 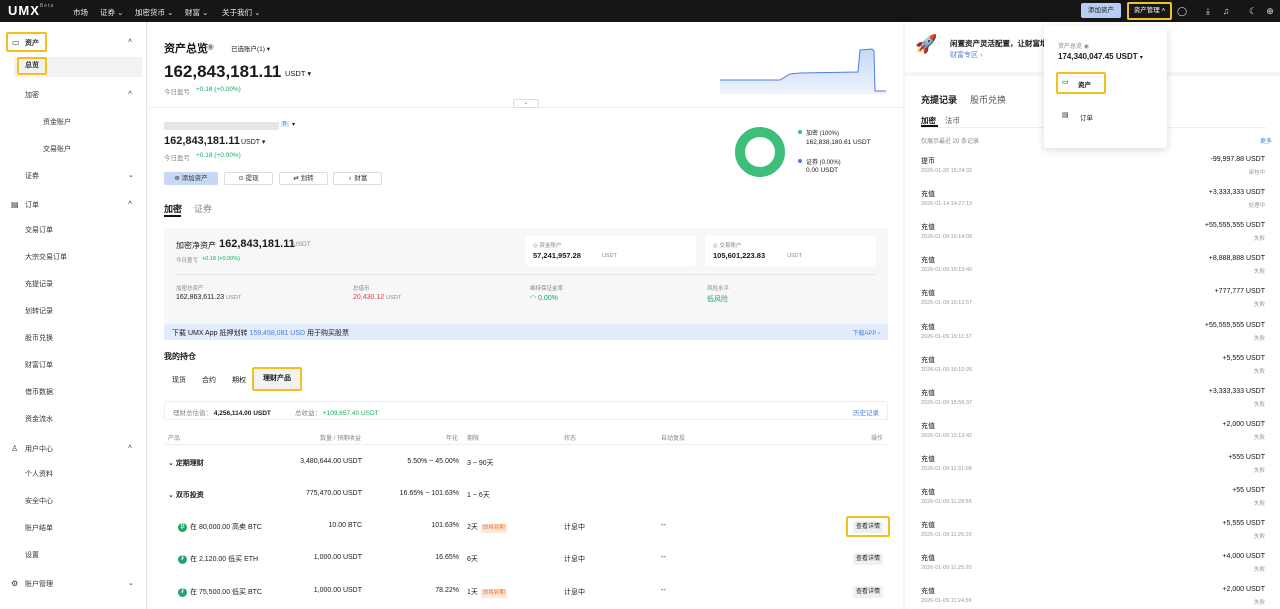 What do you see at coordinates (357, 178) in the screenshot?
I see `wealth-button: ♁ 财富` at bounding box center [357, 178].